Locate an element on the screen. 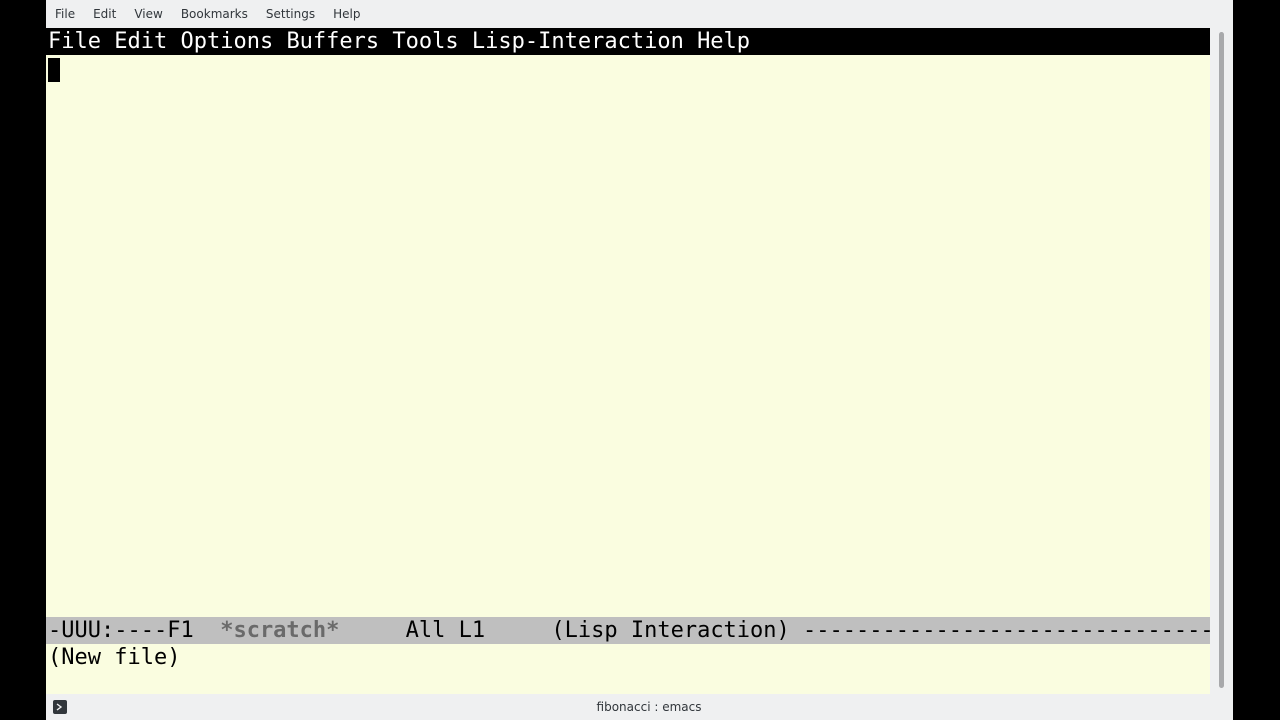 Image resolution: width=1280 pixels, height=720 pixels. tab-title: fibonacci : emacs is located at coordinates (649, 707).